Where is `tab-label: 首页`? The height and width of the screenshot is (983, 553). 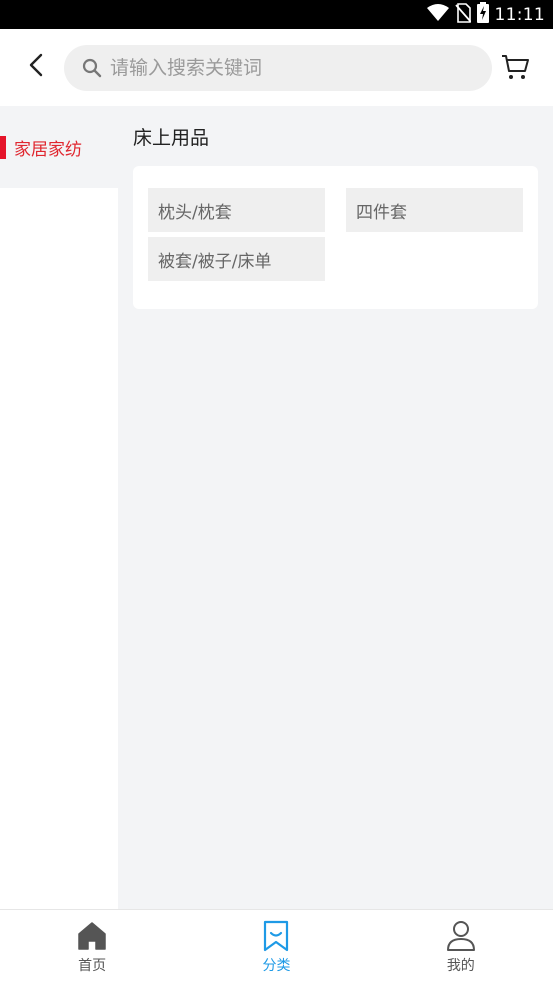 tab-label: 首页 is located at coordinates (92, 966).